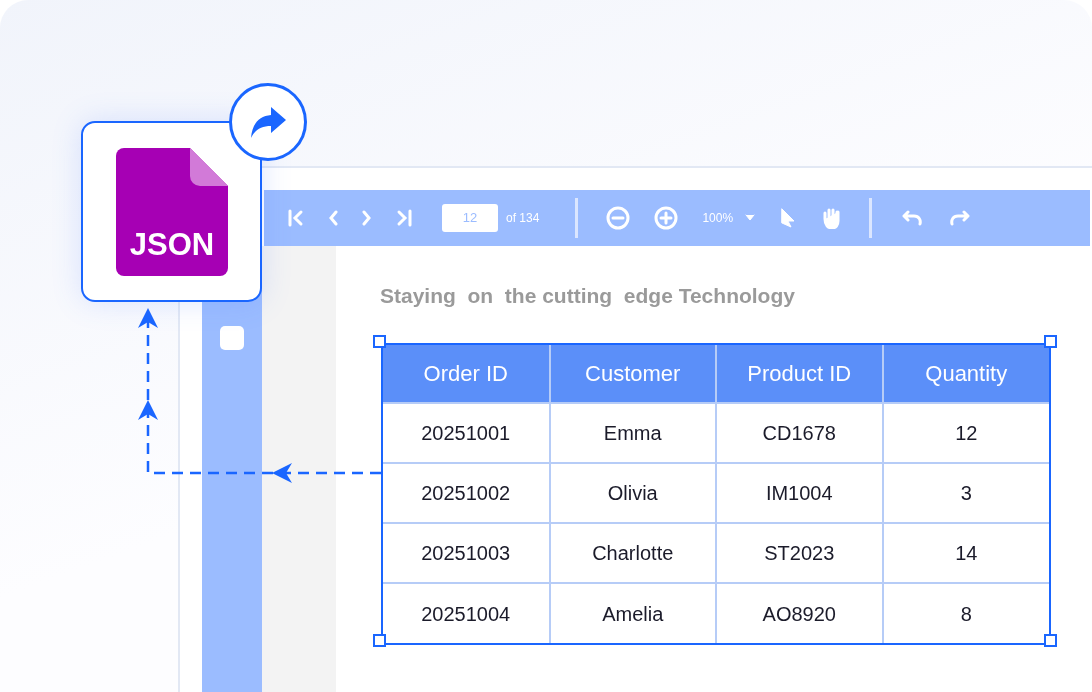 Image resolution: width=1092 pixels, height=692 pixels. I want to click on document-title: Staying on the cutting edge Technology, so click(587, 296).